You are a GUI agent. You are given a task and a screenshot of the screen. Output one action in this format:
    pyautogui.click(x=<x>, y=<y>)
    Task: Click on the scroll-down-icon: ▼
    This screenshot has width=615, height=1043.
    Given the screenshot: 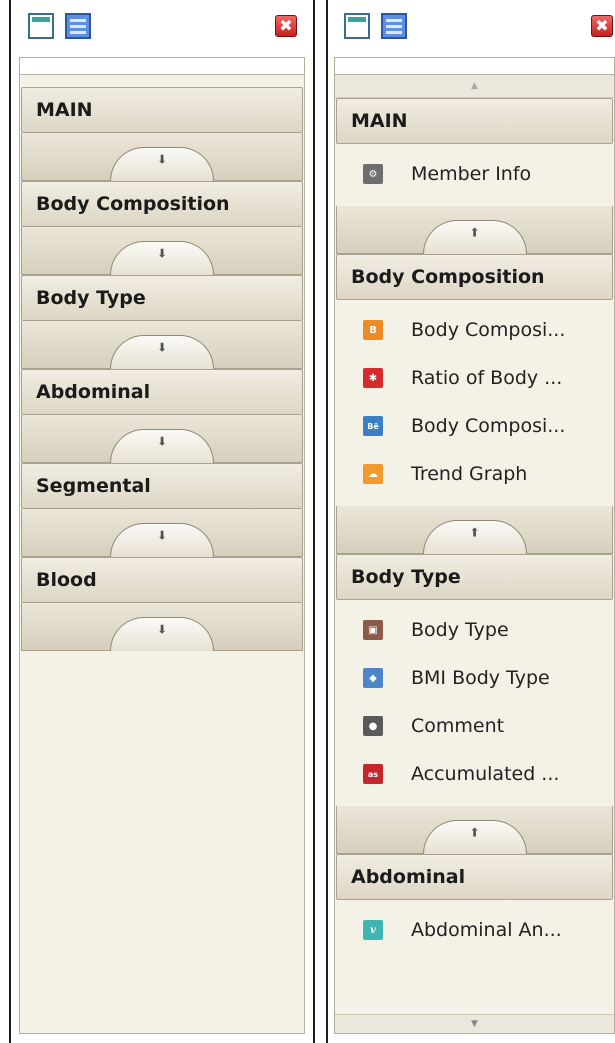 What is the action you would take?
    pyautogui.click(x=474, y=1024)
    